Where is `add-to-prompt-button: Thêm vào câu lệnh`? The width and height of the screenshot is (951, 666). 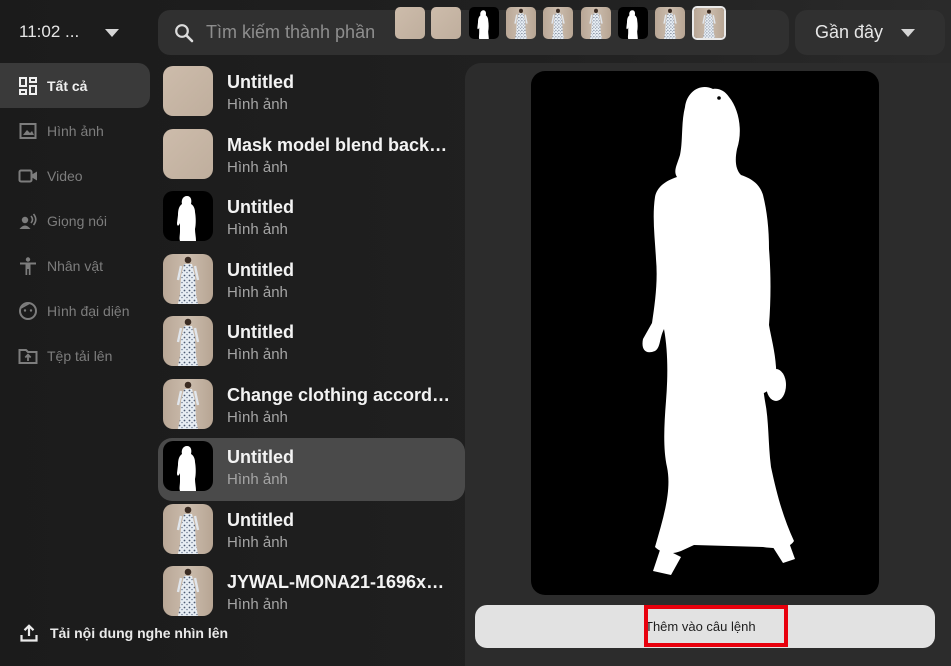 add-to-prompt-button: Thêm vào câu lệnh is located at coordinates (705, 626).